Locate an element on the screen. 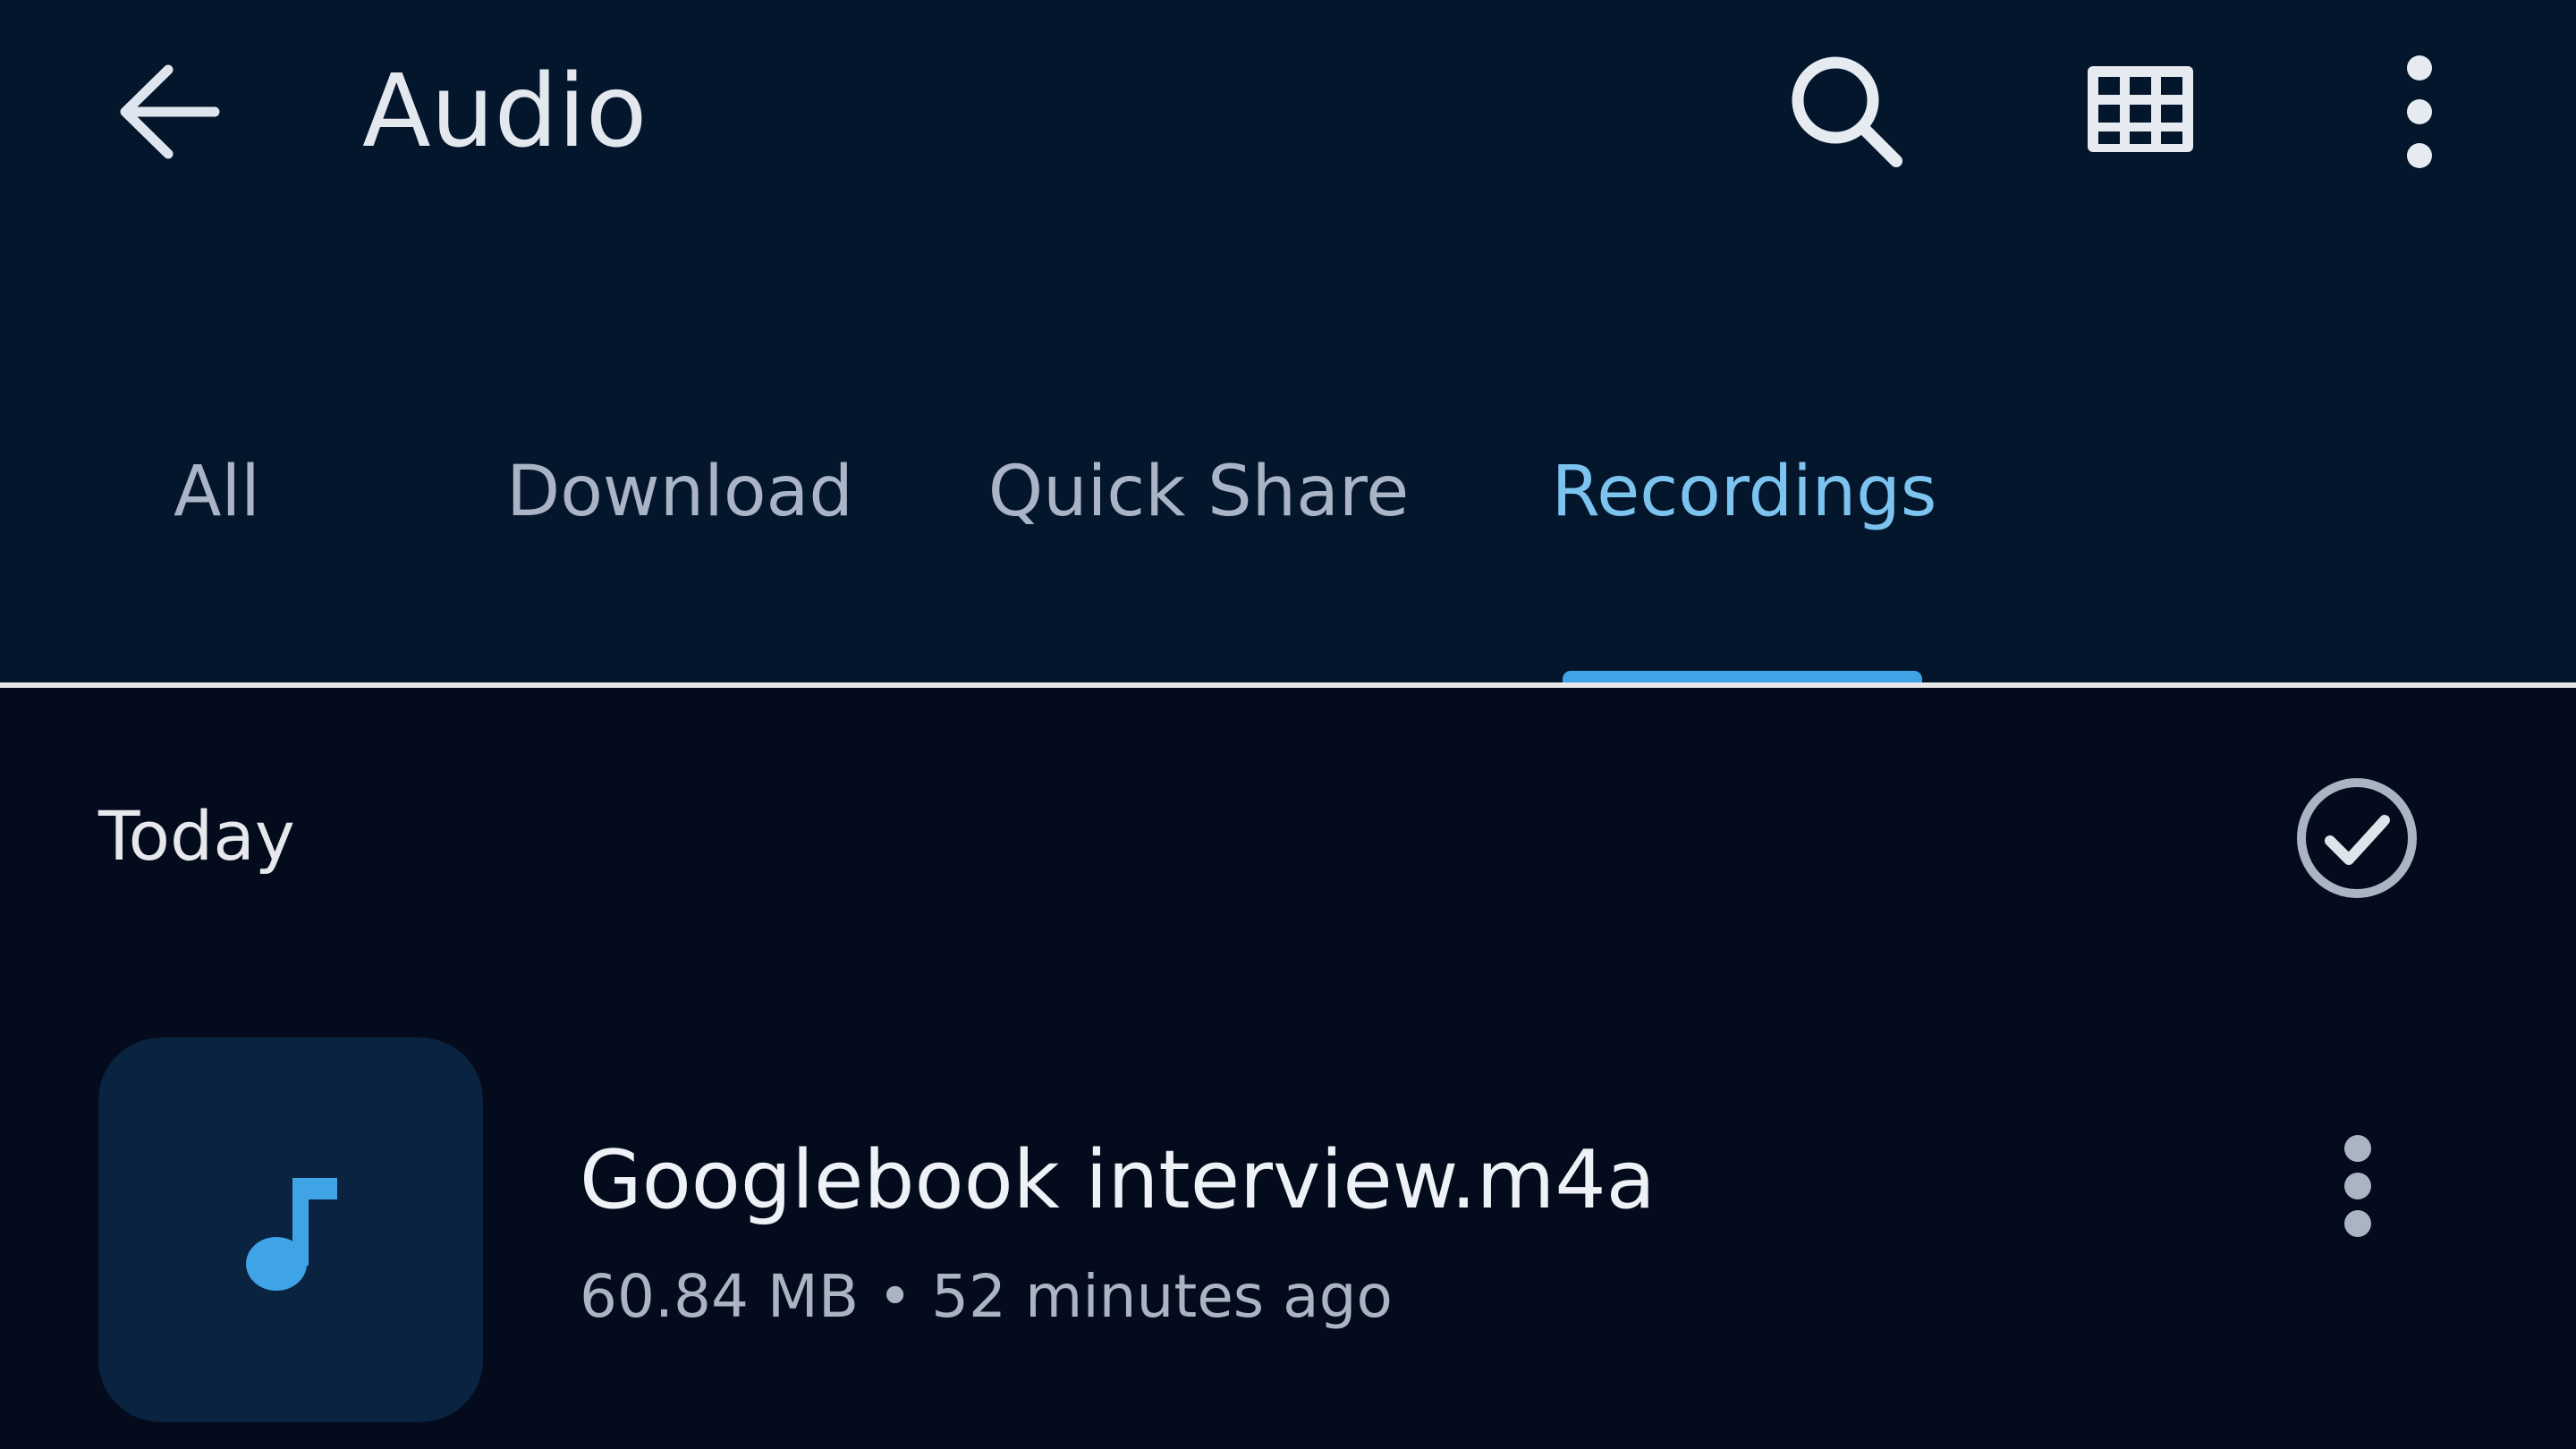 The image size is (2576, 1449). grid-view-button is located at coordinates (2140, 112).